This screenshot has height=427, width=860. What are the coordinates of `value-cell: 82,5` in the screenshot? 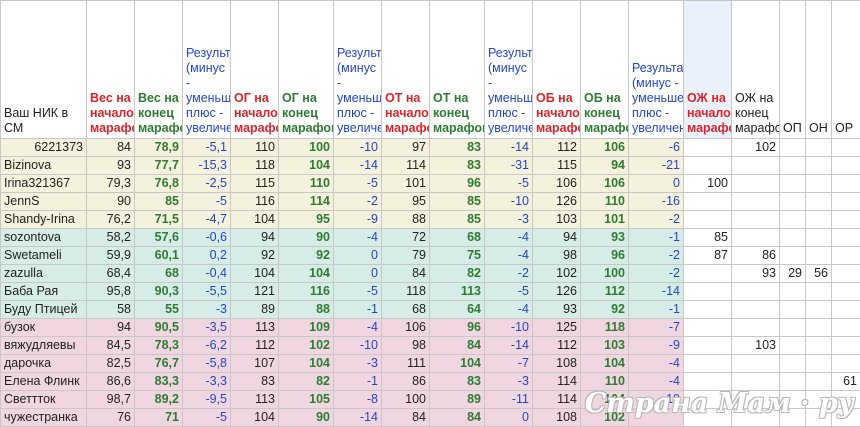 It's located at (111, 364).